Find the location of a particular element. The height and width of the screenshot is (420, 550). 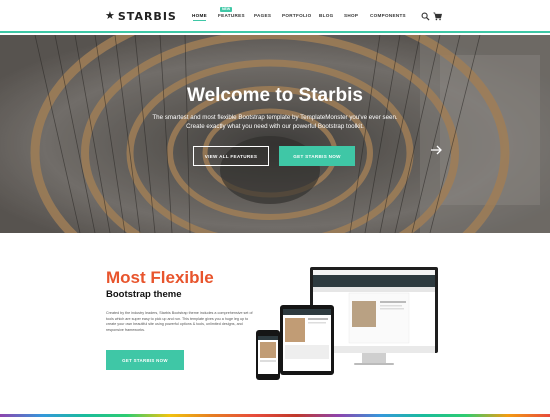

logo-text: STARBIS is located at coordinates (147, 16).